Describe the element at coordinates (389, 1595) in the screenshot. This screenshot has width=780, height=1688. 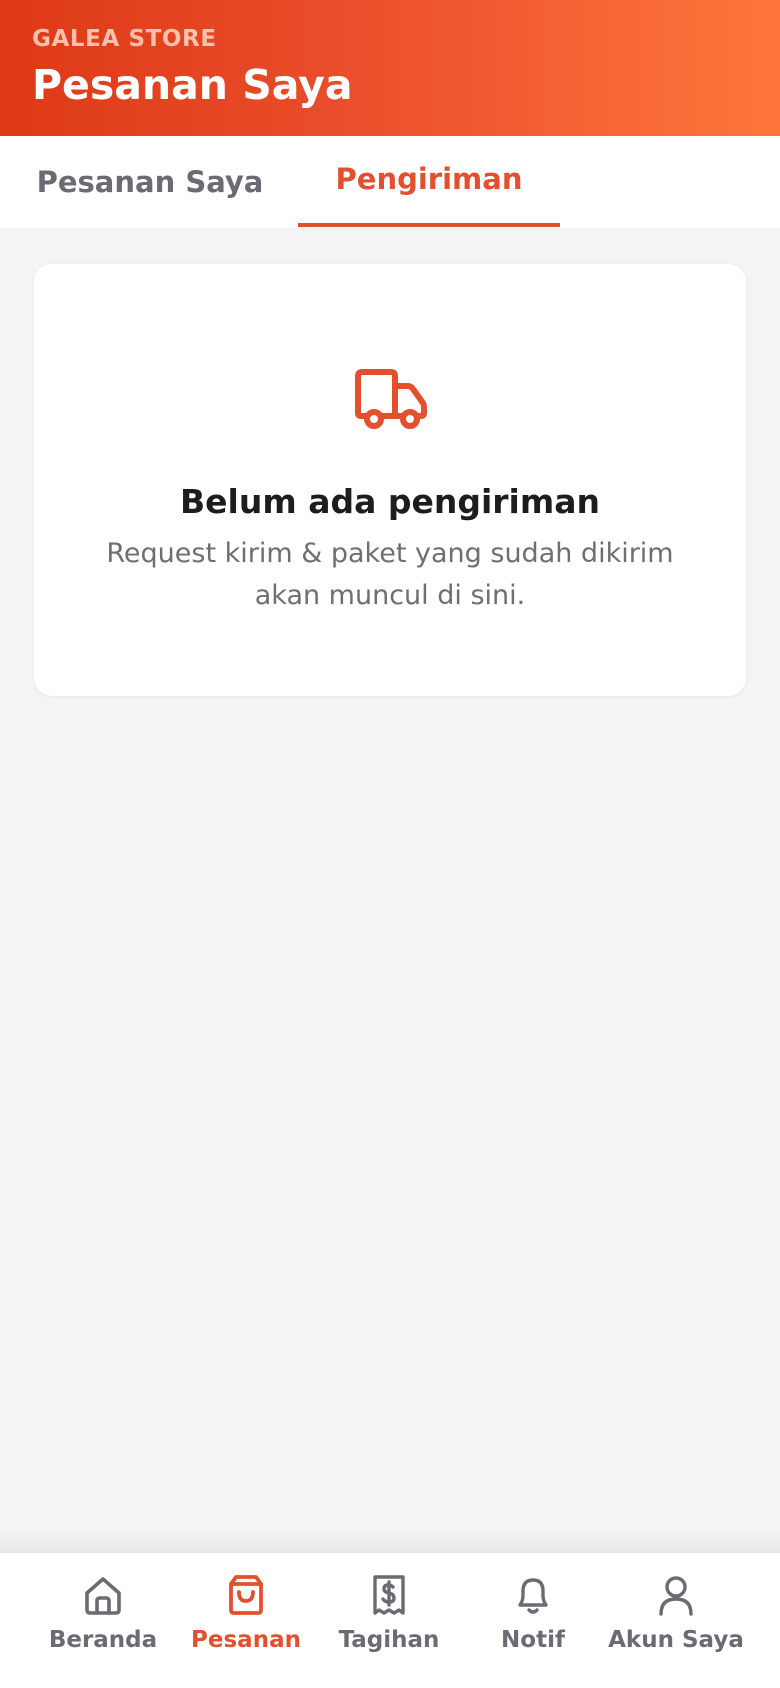
I see `receipt-icon` at that location.